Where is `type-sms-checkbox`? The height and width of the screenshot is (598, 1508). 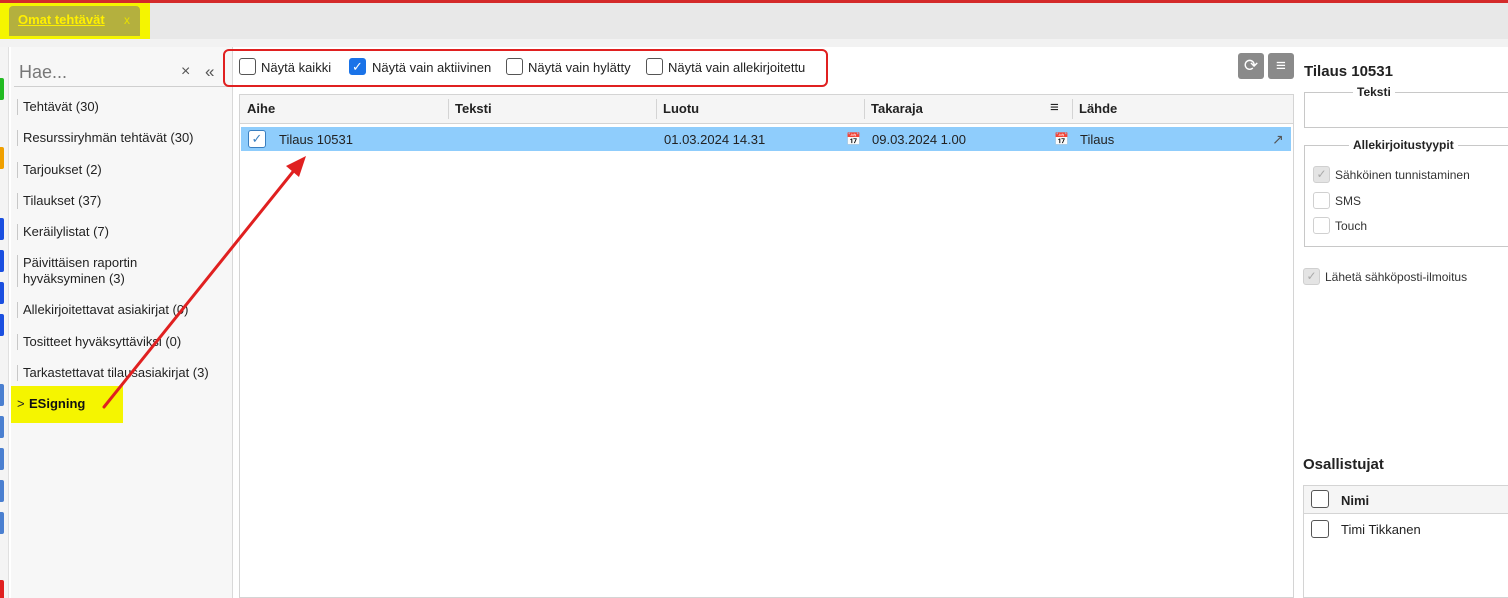 type-sms-checkbox is located at coordinates (1321, 200).